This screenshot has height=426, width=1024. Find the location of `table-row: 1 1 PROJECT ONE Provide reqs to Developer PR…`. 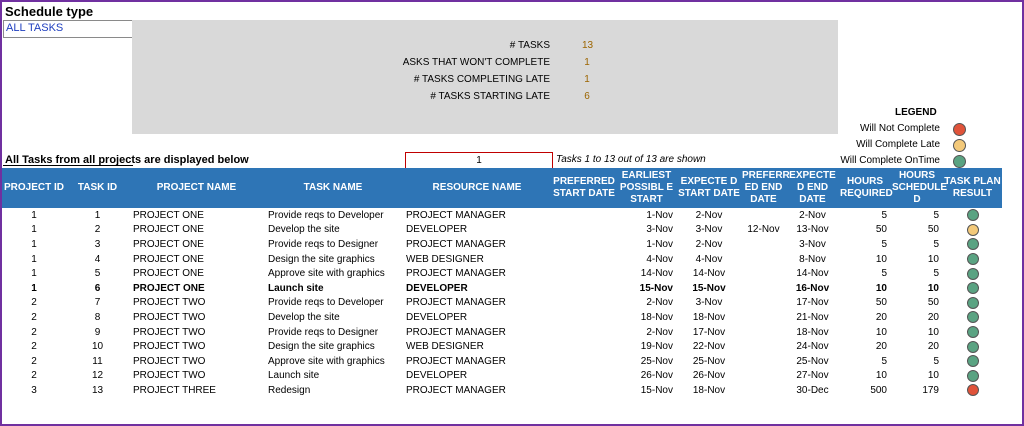

table-row: 1 1 PROJECT ONE Provide reqs to Developer PR… is located at coordinates (502, 215).